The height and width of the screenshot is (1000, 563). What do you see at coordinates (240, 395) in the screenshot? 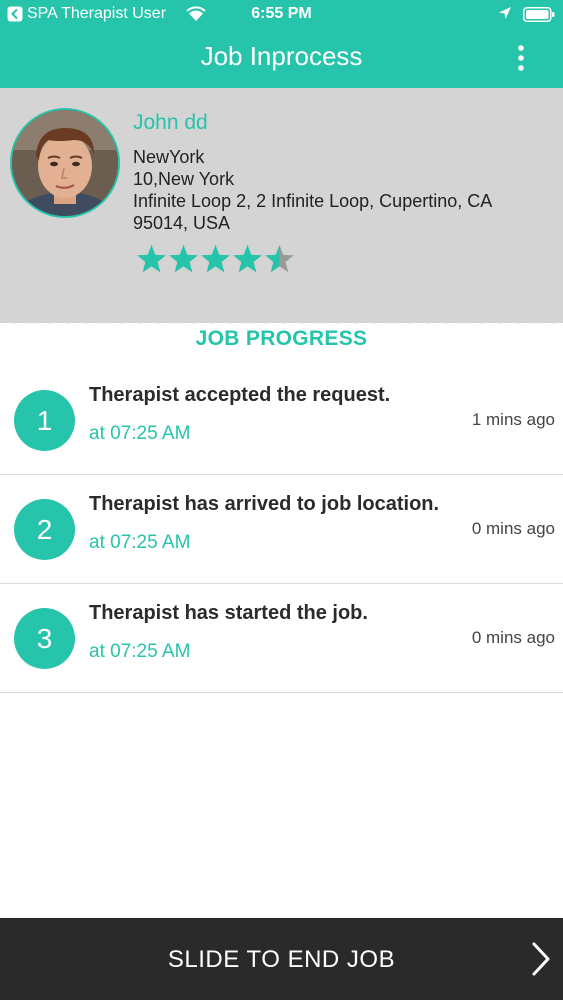
I see `step-description: Therapist accepted the request.` at bounding box center [240, 395].